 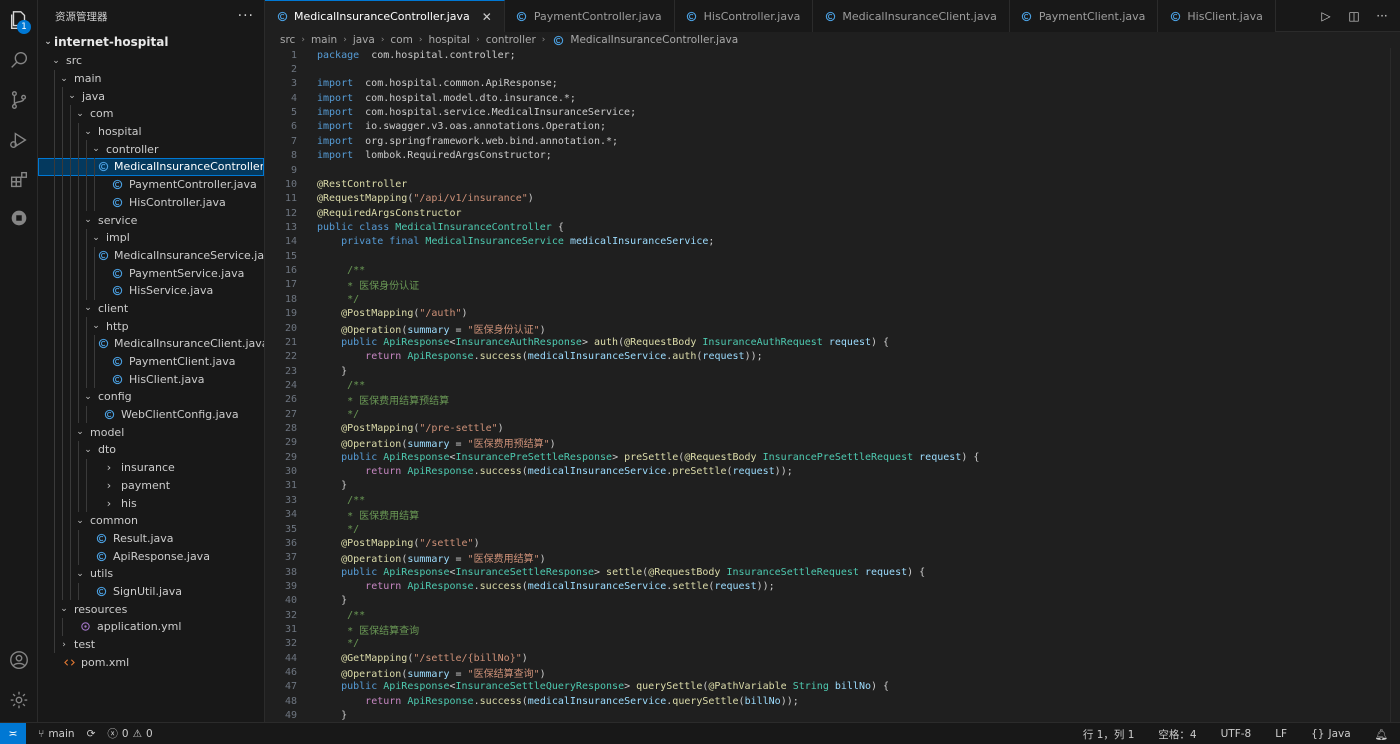 What do you see at coordinates (1084, 16) in the screenshot?
I see `editor-tab: PaymentClient.java` at bounding box center [1084, 16].